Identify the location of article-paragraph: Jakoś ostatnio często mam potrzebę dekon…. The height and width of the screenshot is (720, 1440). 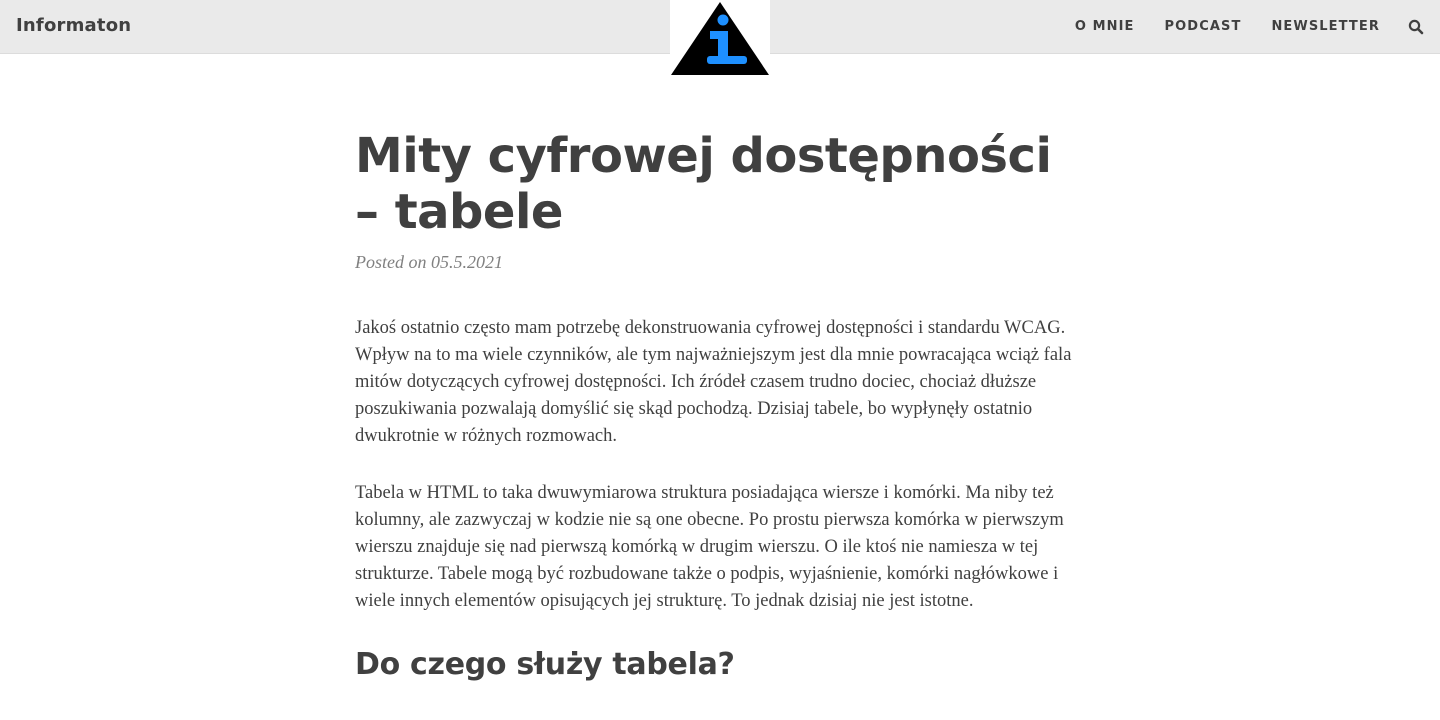
(713, 382).